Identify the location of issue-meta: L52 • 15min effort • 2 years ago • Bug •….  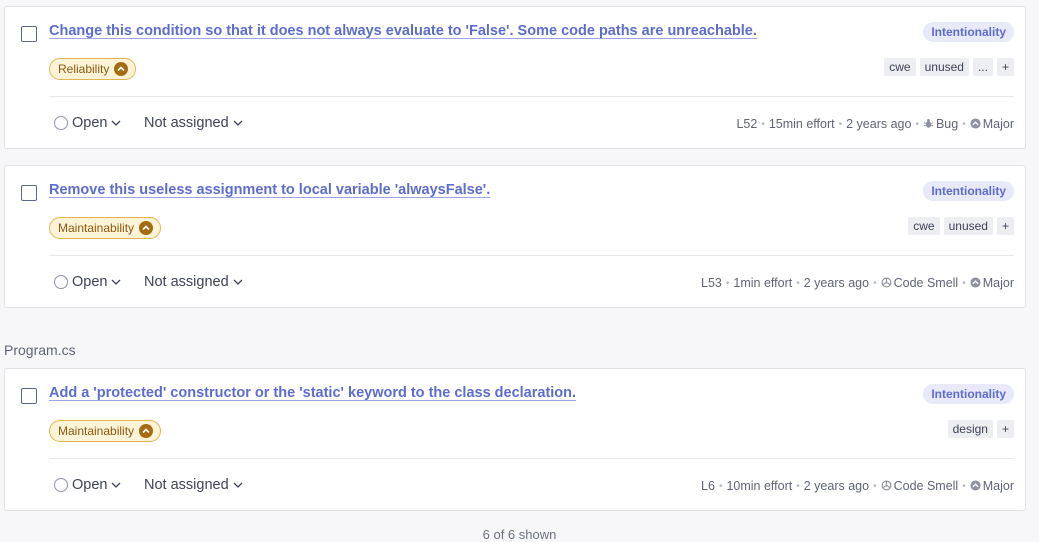
(875, 124).